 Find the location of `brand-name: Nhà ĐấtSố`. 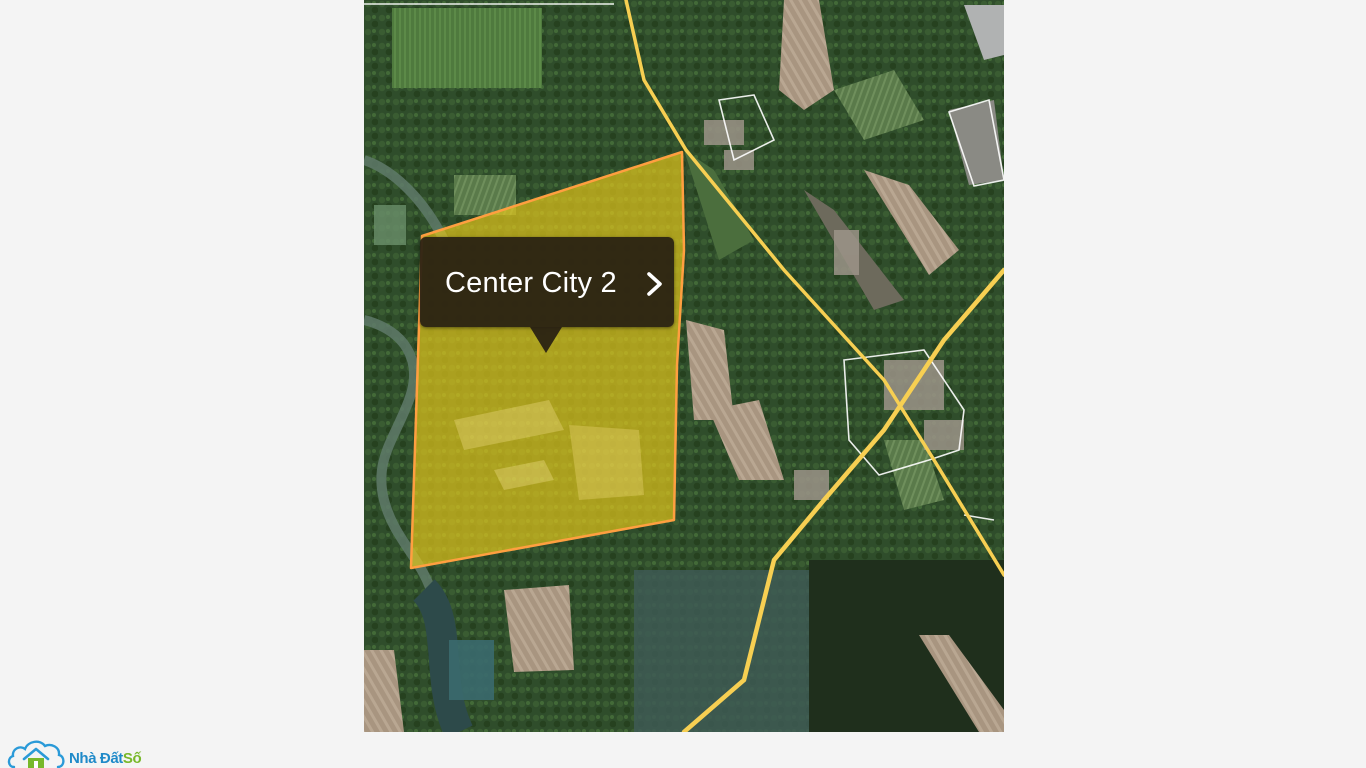

brand-name: Nhà ĐấtSố is located at coordinates (105, 758).